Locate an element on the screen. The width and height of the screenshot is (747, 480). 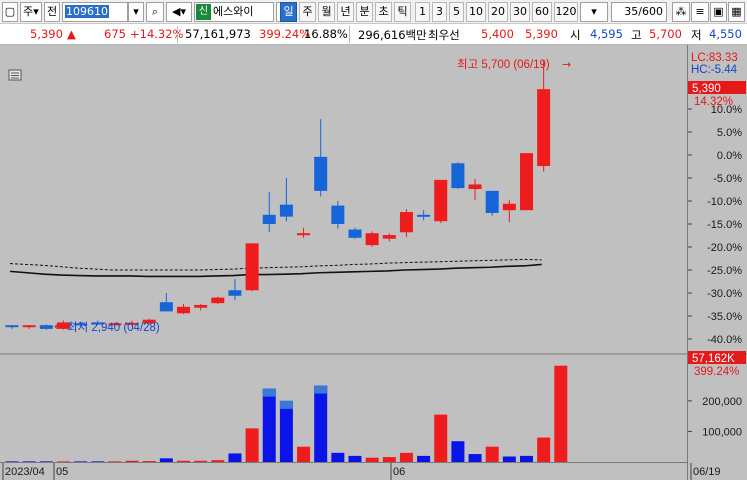
speaker-icon: ◀▾ is located at coordinates (179, 12).